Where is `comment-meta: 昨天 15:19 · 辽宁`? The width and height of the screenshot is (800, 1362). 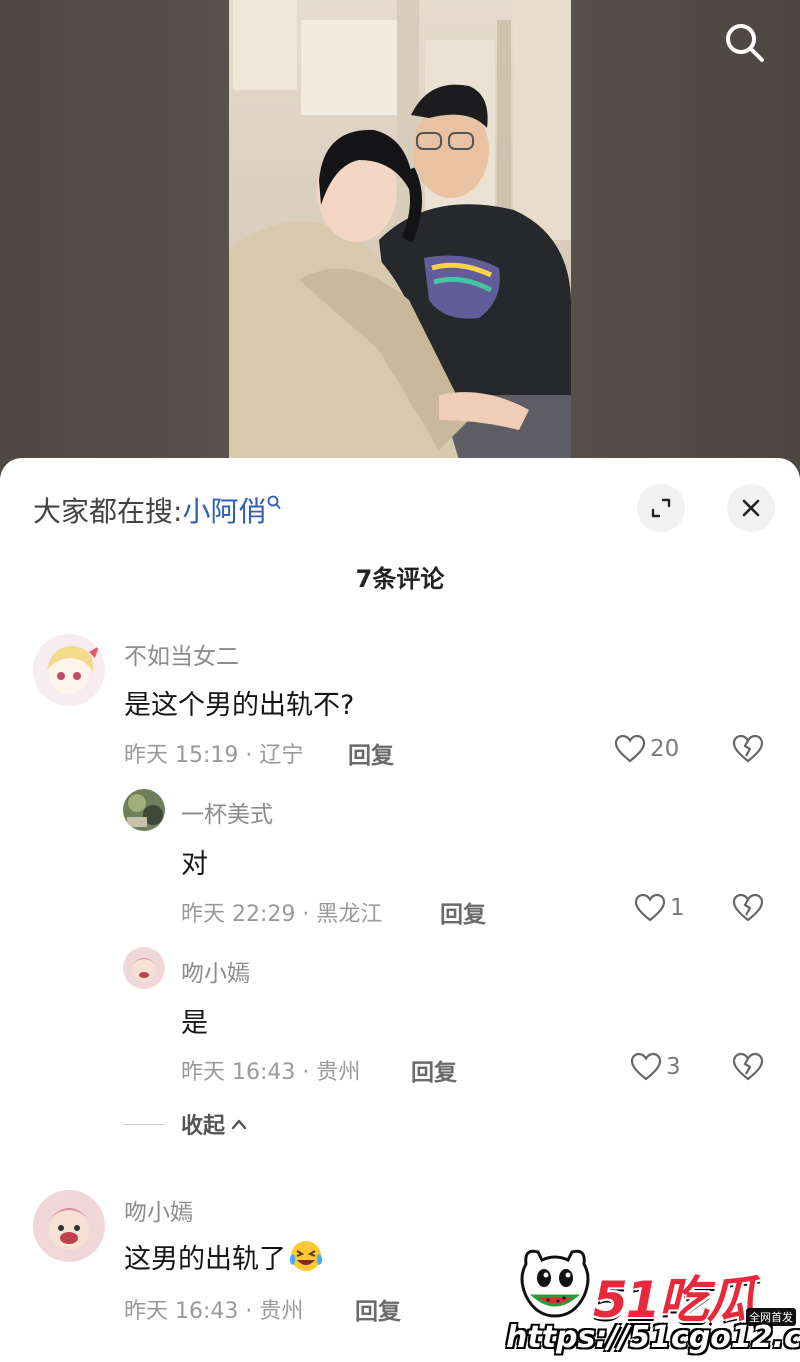 comment-meta: 昨天 15:19 · 辽宁 is located at coordinates (214, 755).